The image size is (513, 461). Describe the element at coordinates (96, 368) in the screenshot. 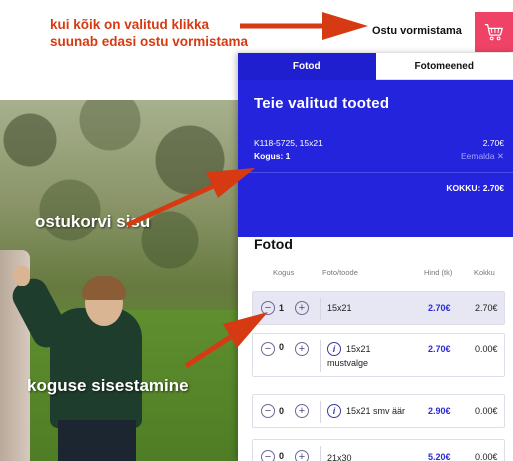

I see `photo-boy-hoodie` at that location.